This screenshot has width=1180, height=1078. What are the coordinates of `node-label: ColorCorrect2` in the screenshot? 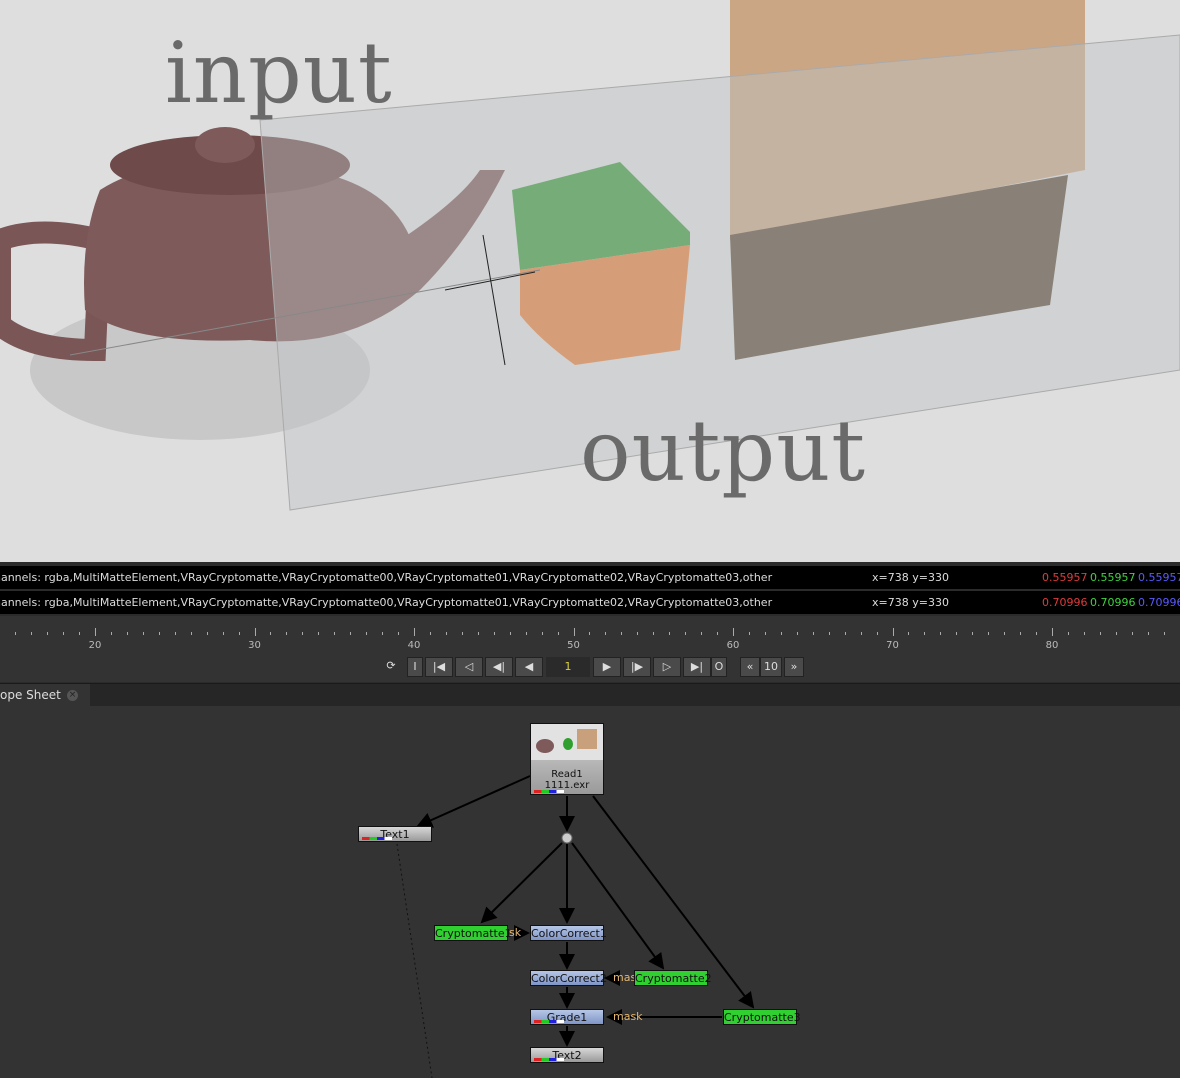 It's located at (569, 978).